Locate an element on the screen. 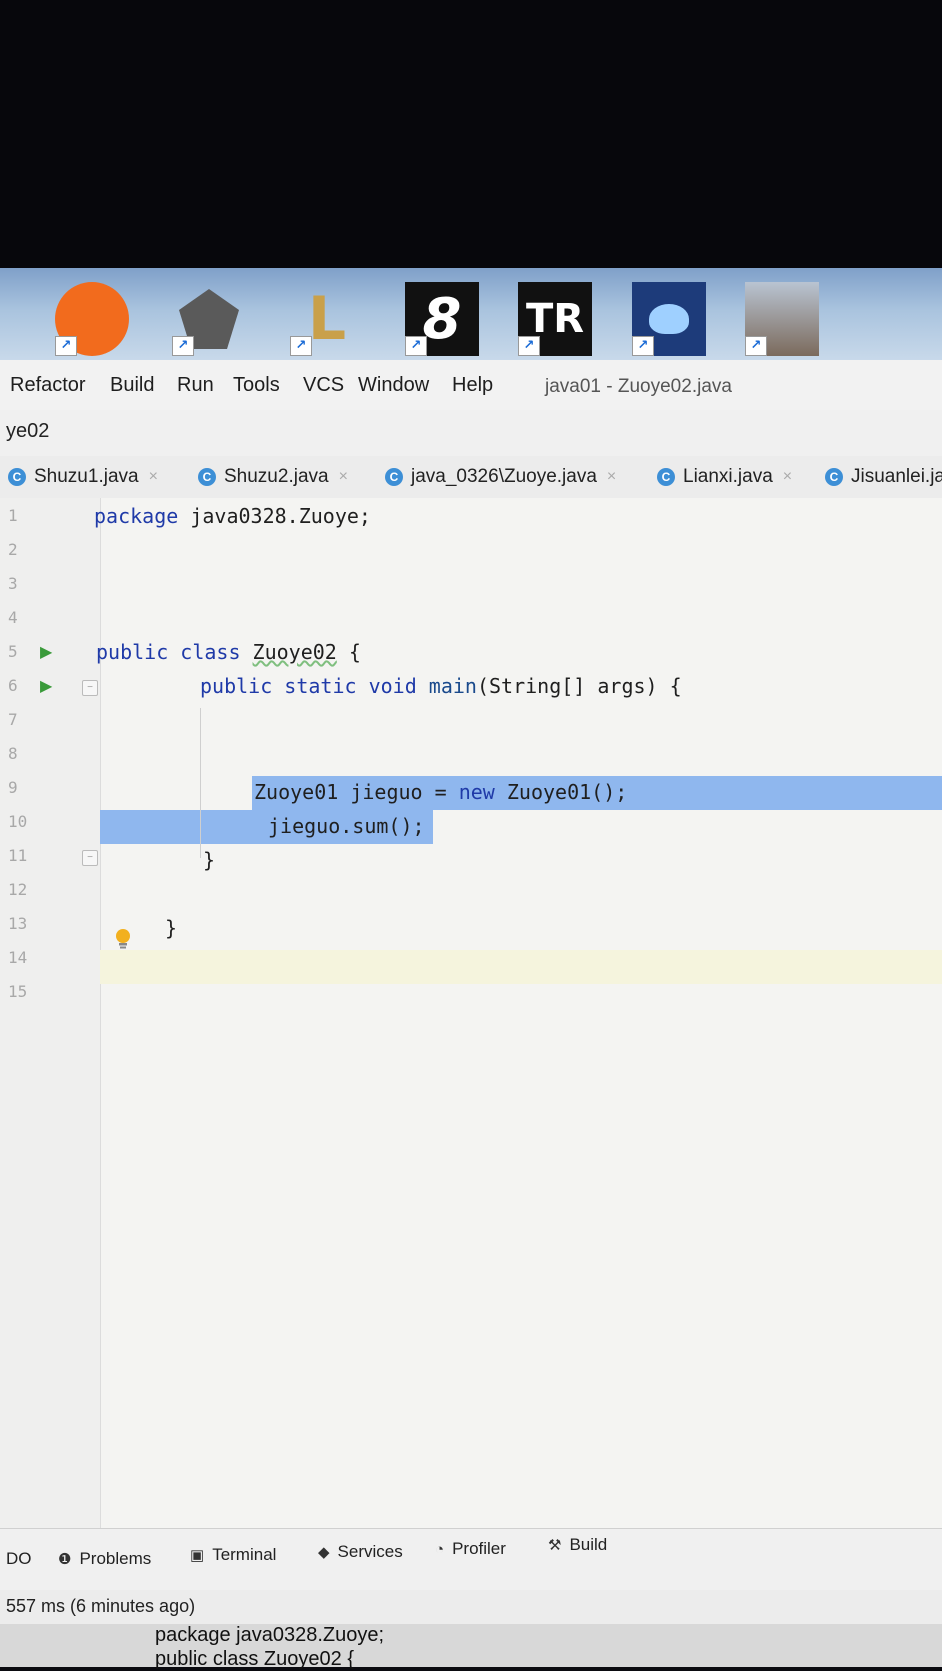 Image resolution: width=942 pixels, height=1671 pixels. line-number: 5 is located at coordinates (13, 651).